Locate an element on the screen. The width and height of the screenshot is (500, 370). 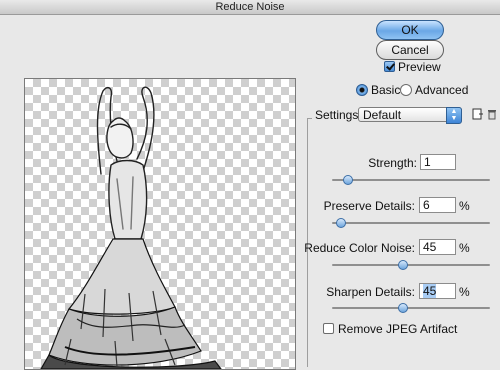
sharpen-details-label: Sharpen Details: is located at coordinates (370, 292).